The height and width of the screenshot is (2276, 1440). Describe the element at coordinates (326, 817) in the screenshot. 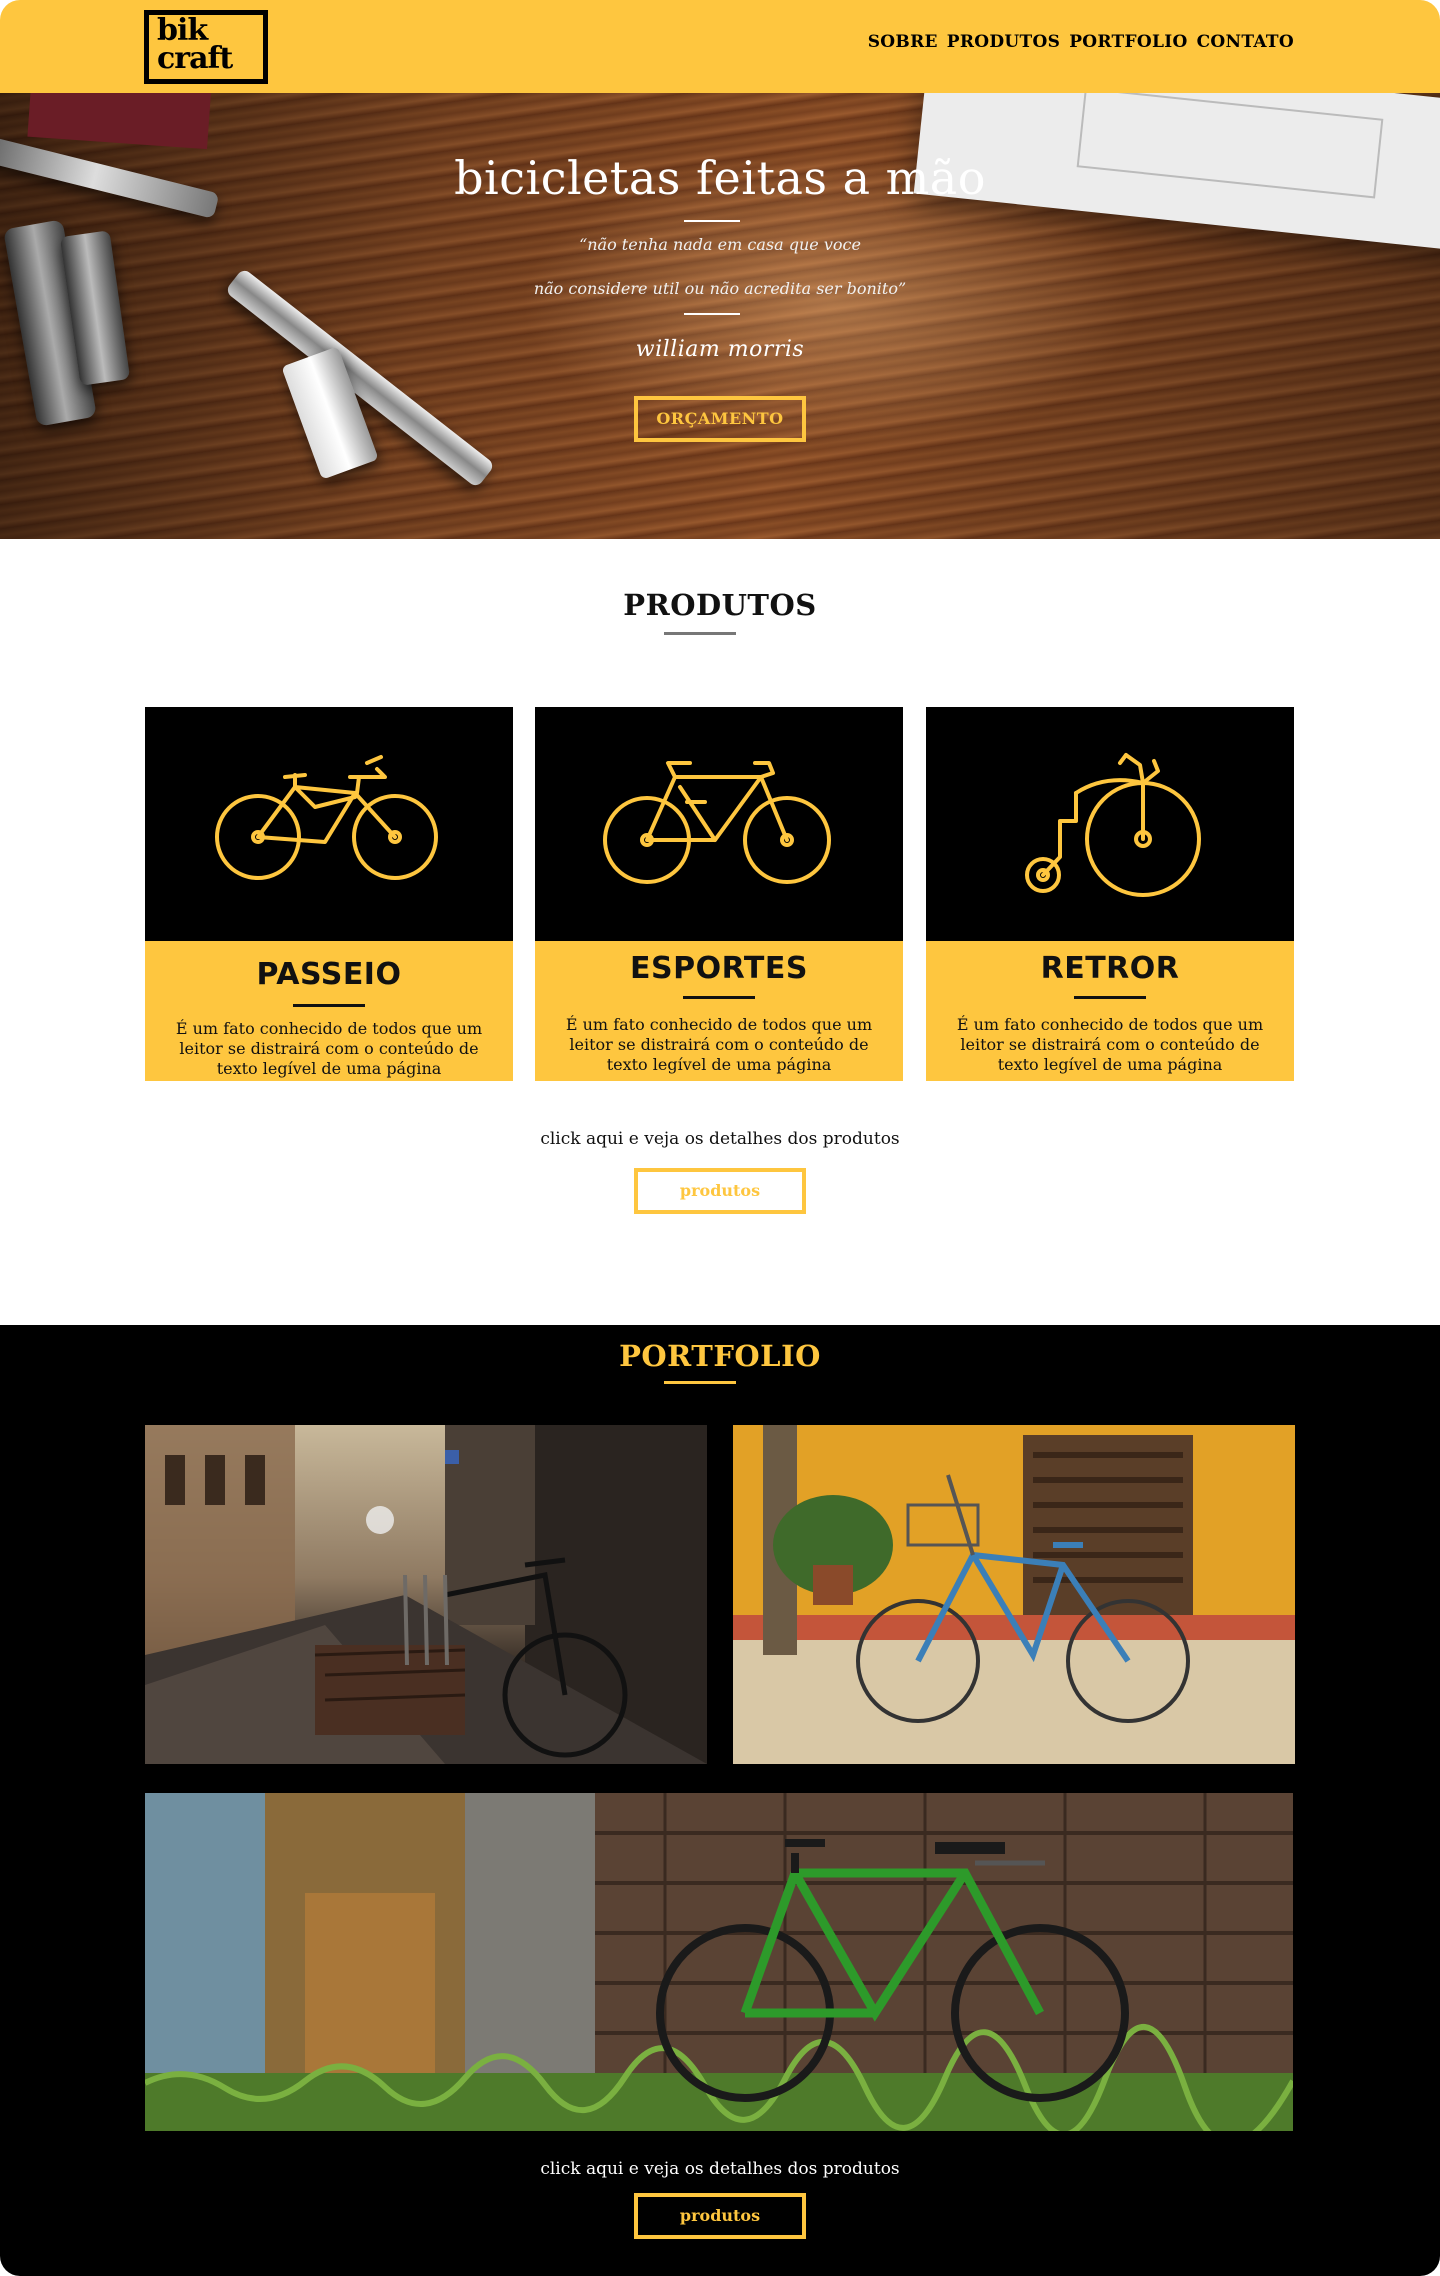

I see `cruiser-bike-icon` at that location.